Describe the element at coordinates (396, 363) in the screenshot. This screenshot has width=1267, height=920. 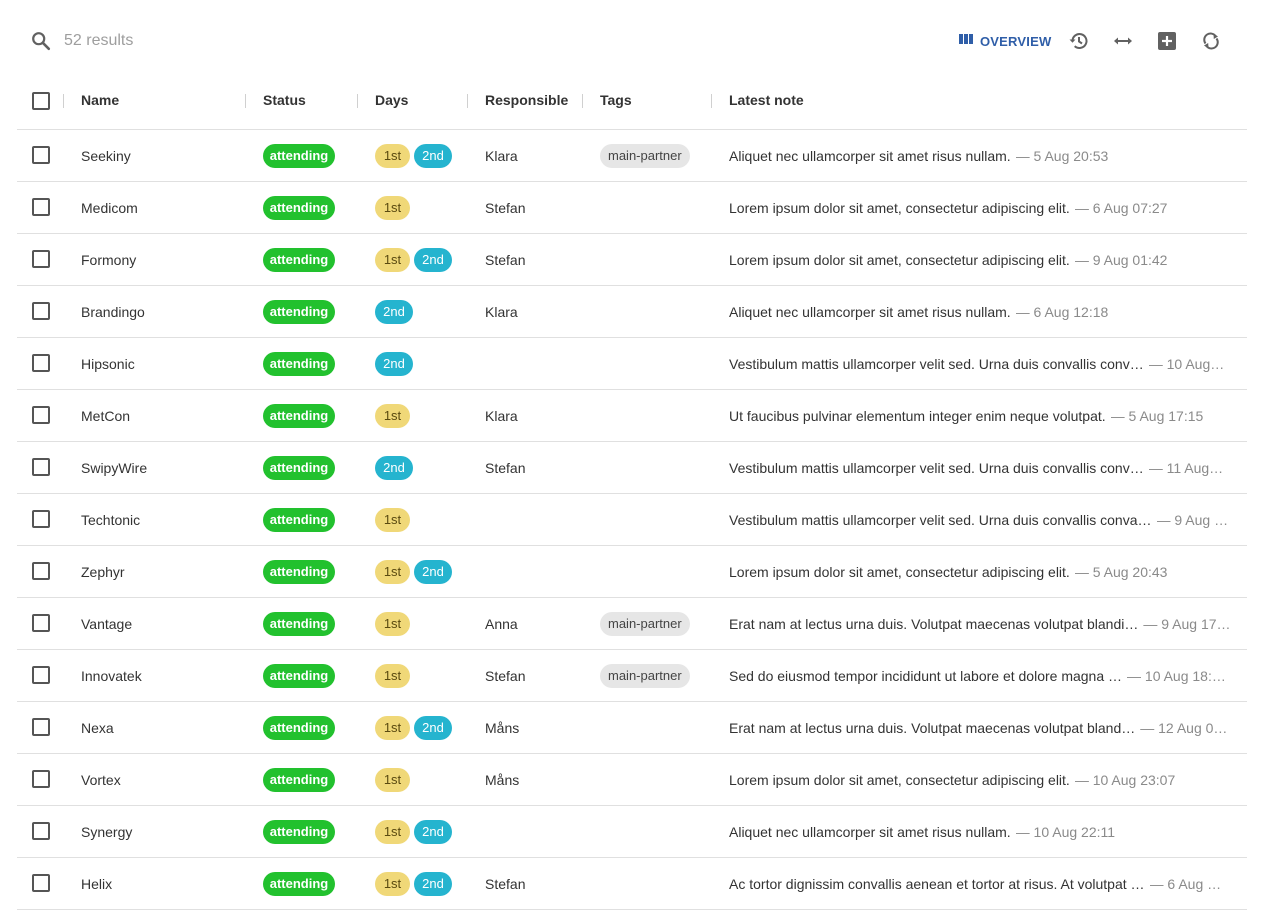
I see `days-cell: 2nd` at that location.